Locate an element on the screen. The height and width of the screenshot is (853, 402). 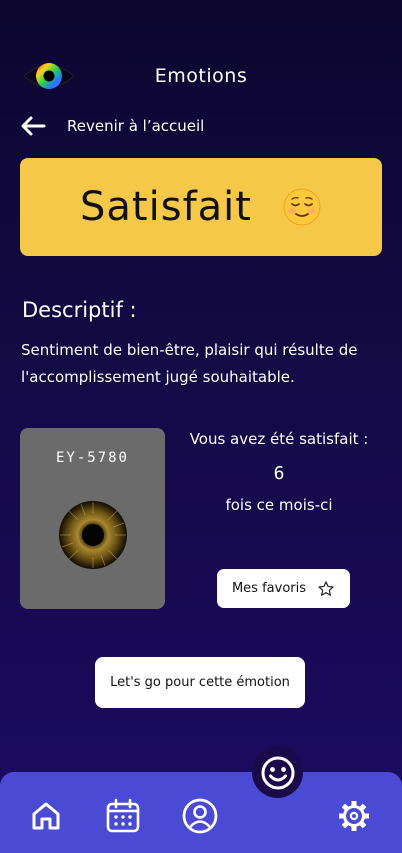
app-title: Emotions is located at coordinates (201, 76).